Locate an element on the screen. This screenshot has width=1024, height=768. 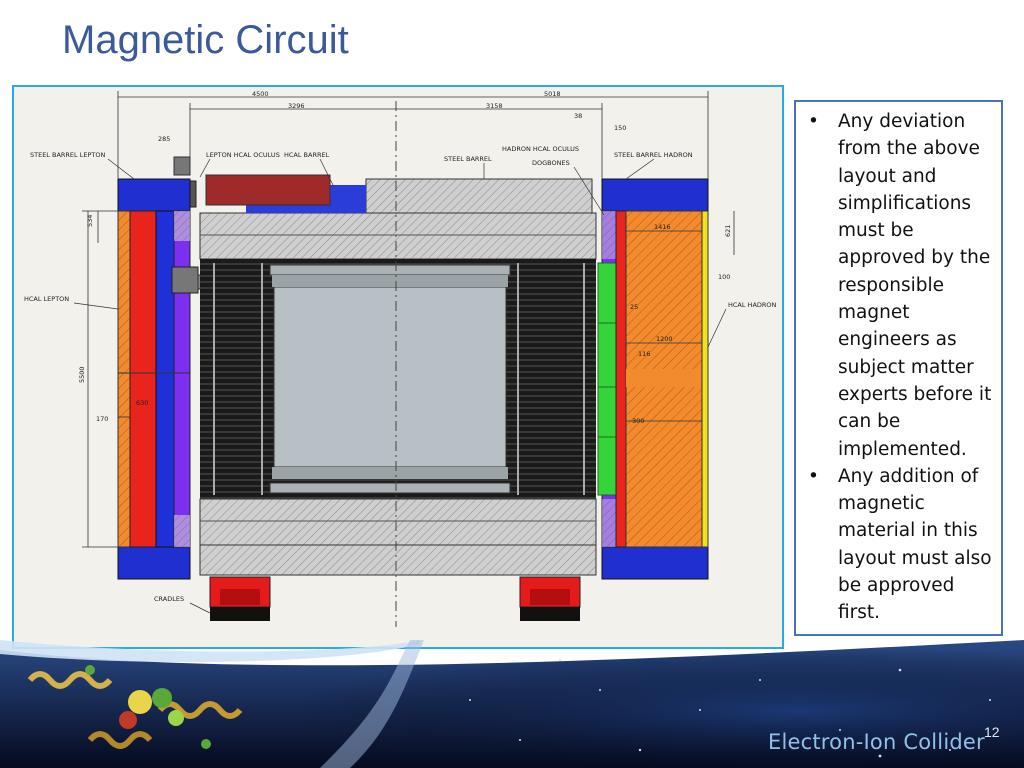
dimension-3296: 3296 is located at coordinates (296, 106).